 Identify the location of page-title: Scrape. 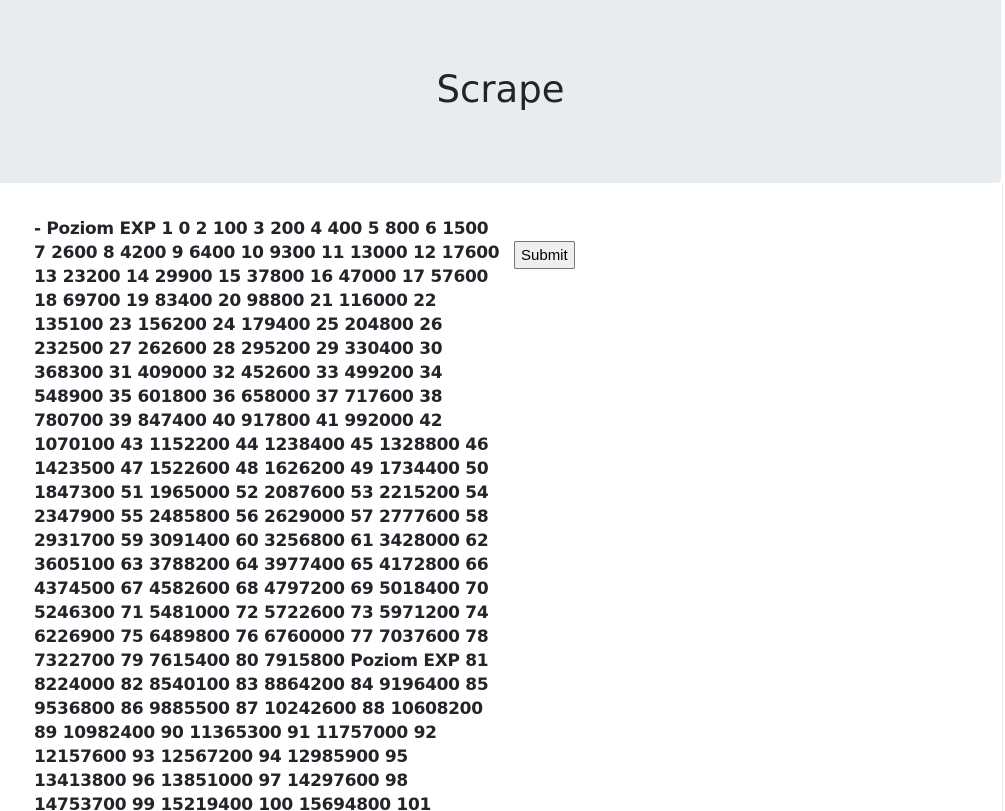
(500, 89).